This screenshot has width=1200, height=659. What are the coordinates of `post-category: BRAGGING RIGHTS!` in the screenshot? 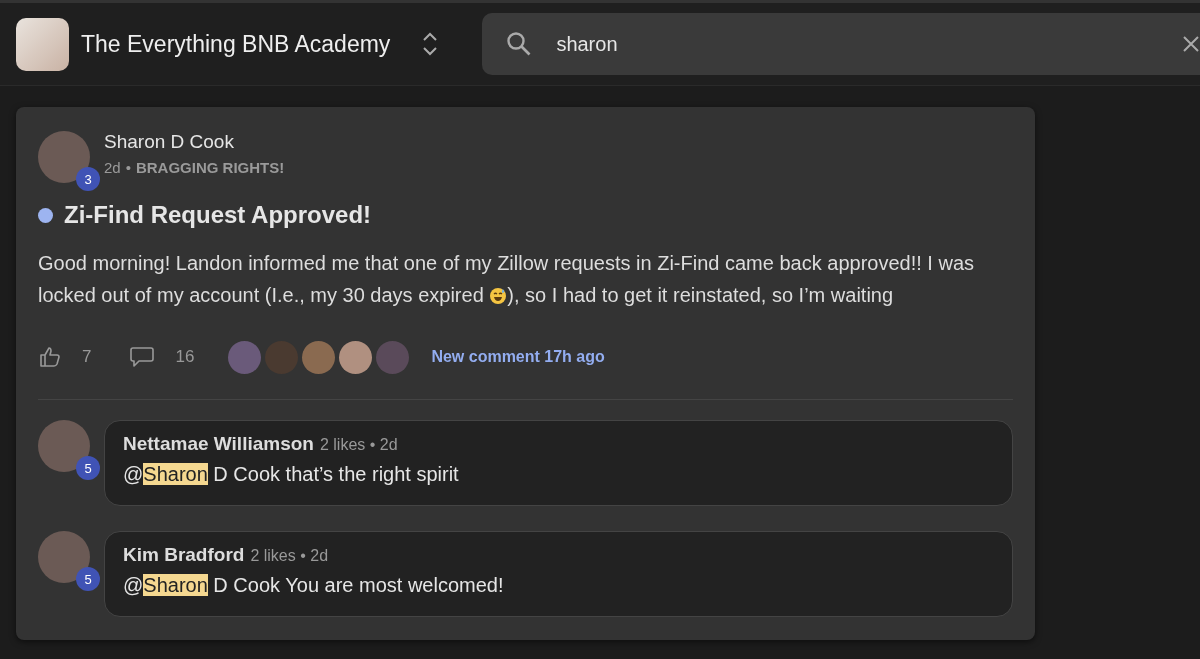 It's located at (210, 167).